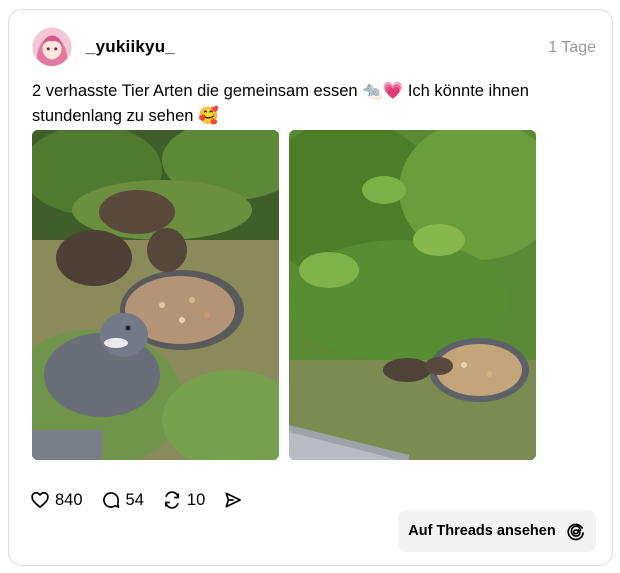 This screenshot has height=573, width=620. What do you see at coordinates (145, 500) in the screenshot?
I see `action-bar: 840 54 10` at bounding box center [145, 500].